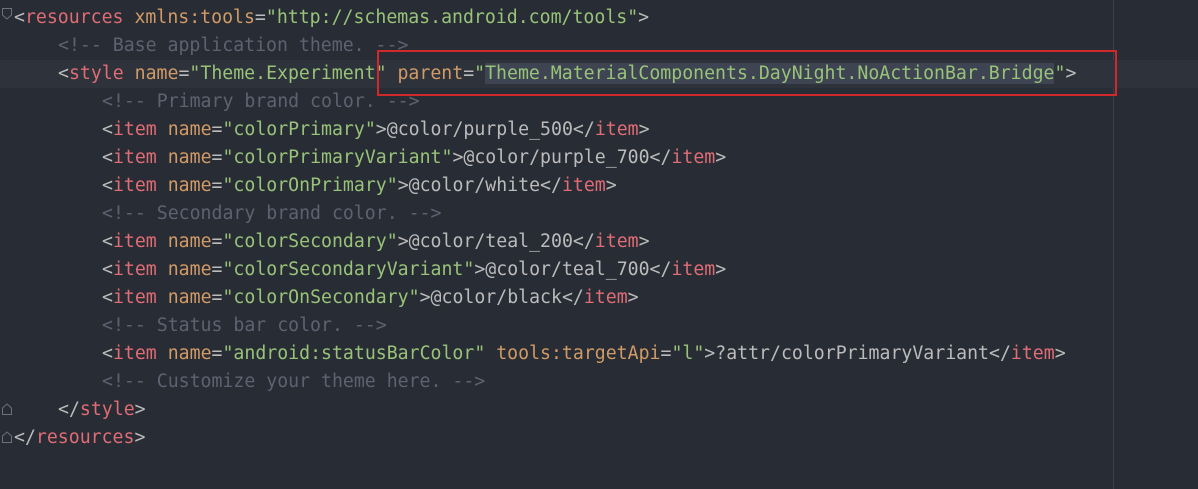 The height and width of the screenshot is (489, 1198). What do you see at coordinates (606, 438) in the screenshot?
I see `code-line: </resources>` at bounding box center [606, 438].